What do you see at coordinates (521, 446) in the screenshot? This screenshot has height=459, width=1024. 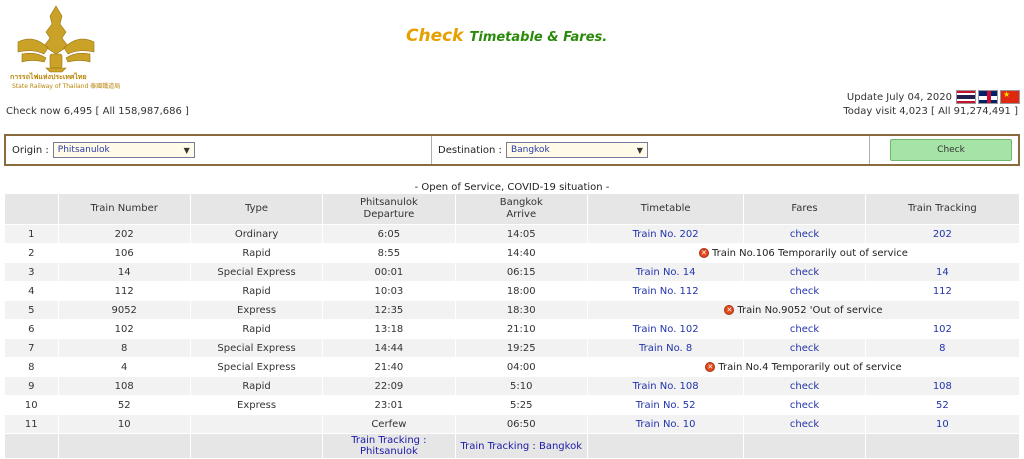 I see `tracking-destination-link: Train Tracking : Bangkok` at bounding box center [521, 446].